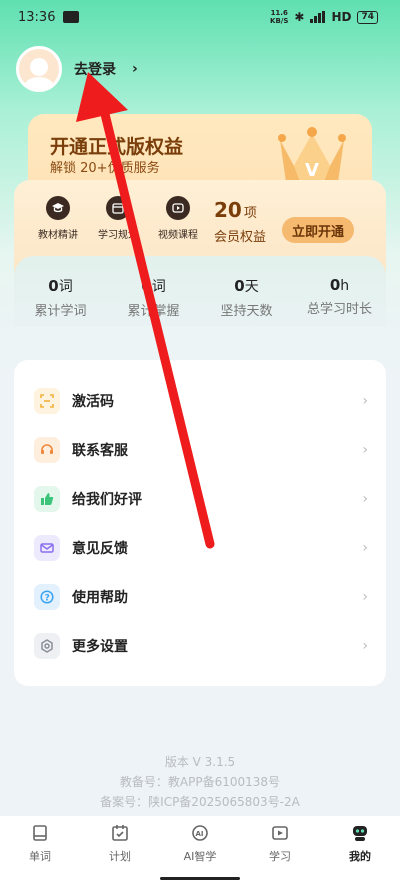  I want to click on stat-words-learned: 0词 累计学词, so click(60, 291).